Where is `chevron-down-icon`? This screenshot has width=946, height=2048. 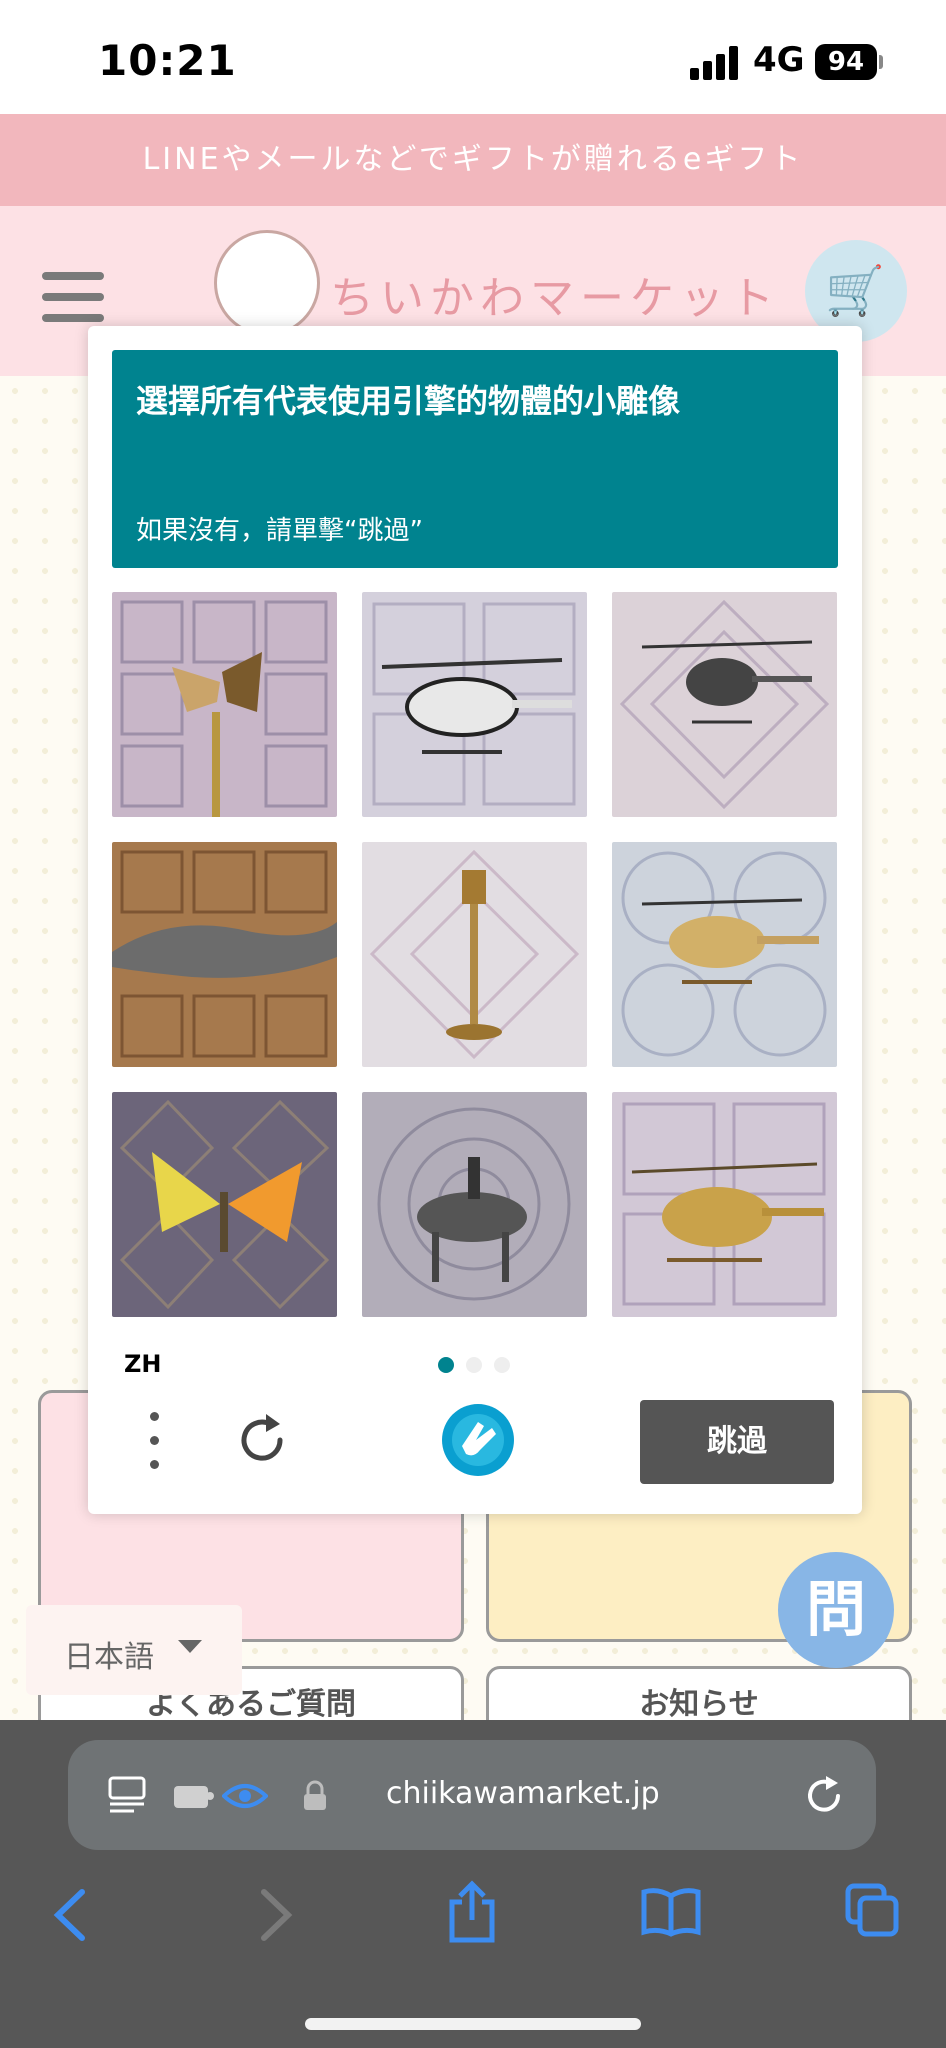
chevron-down-icon is located at coordinates (190, 1646).